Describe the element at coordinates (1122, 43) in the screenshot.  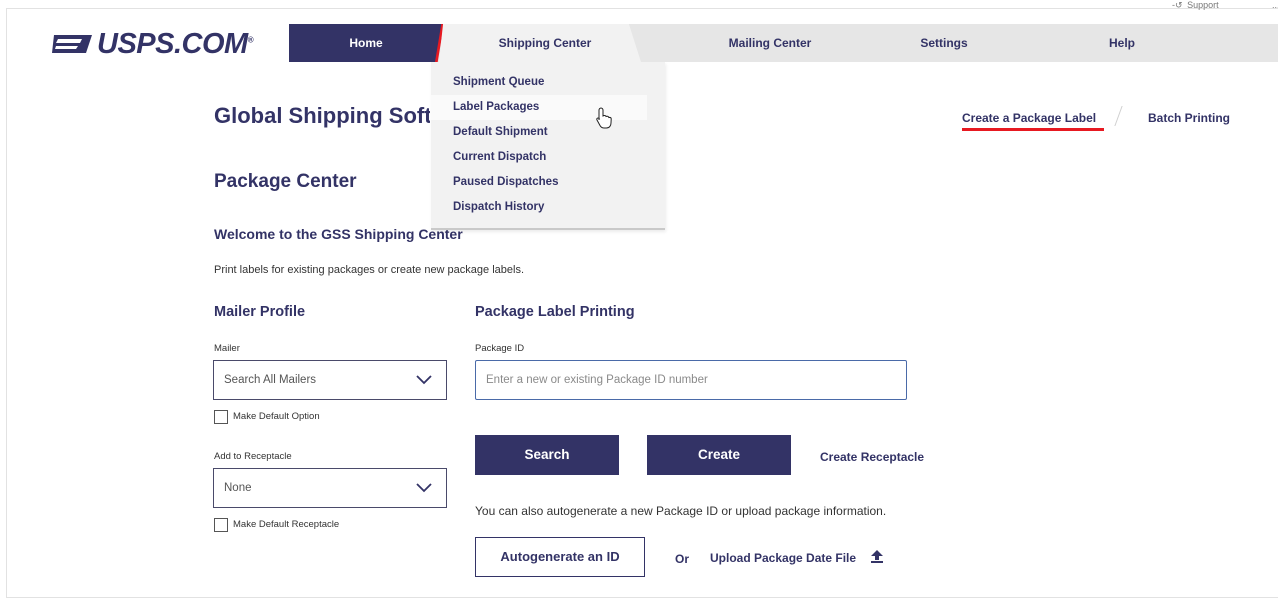
I see `nav-help: Help` at that location.